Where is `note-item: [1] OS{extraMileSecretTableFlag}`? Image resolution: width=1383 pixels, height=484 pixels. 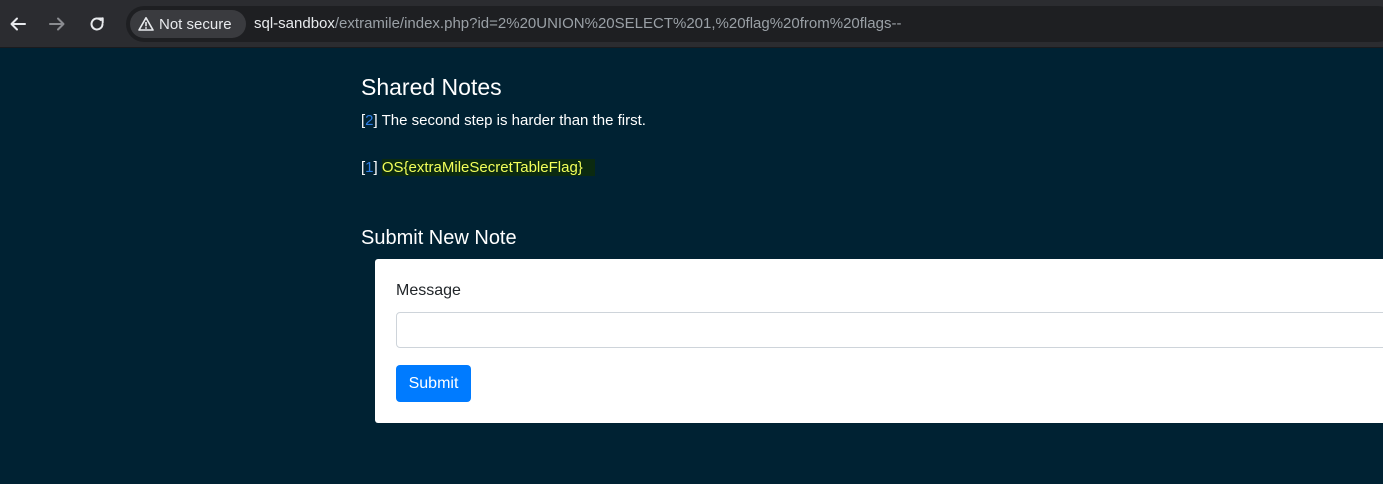 note-item: [1] OS{extraMileSecretTableFlag} is located at coordinates (478, 167).